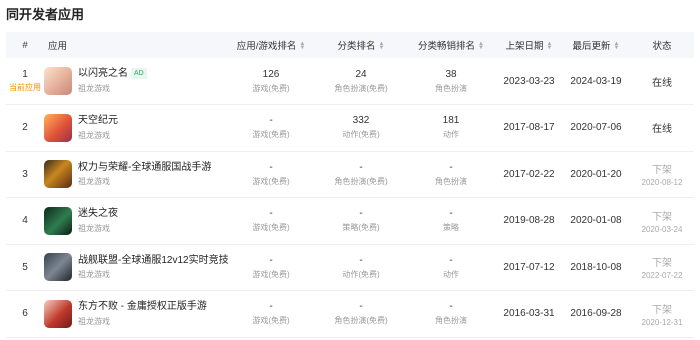 The height and width of the screenshot is (340, 700). What do you see at coordinates (135, 174) in the screenshot?
I see `app-cell: 权力与荣耀-全球通服国战手游 祖龙游戏` at bounding box center [135, 174].